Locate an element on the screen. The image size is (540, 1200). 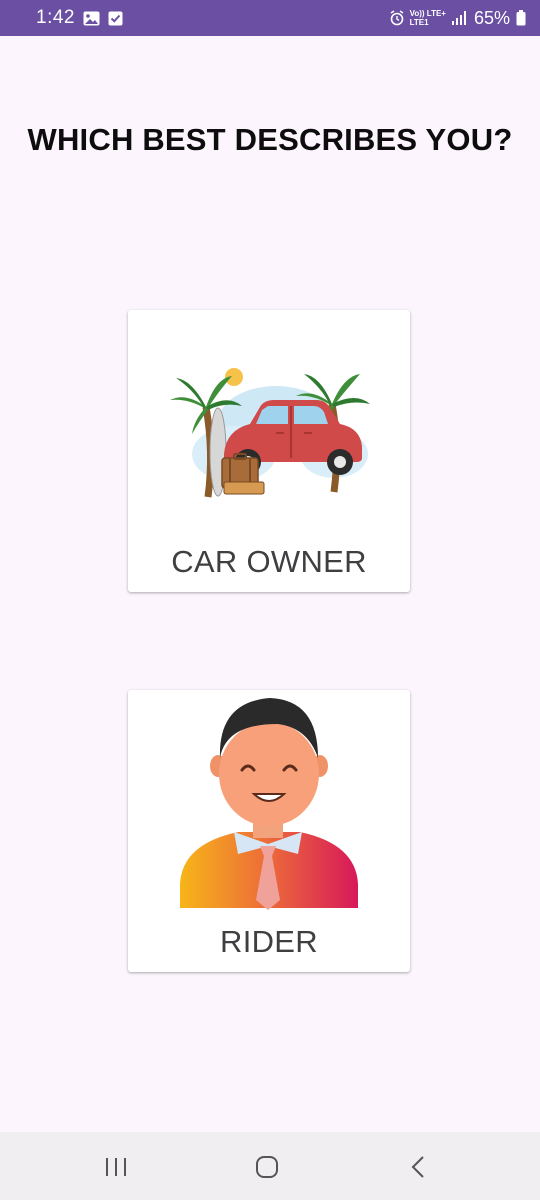
home-button is located at coordinates (267, 1167).